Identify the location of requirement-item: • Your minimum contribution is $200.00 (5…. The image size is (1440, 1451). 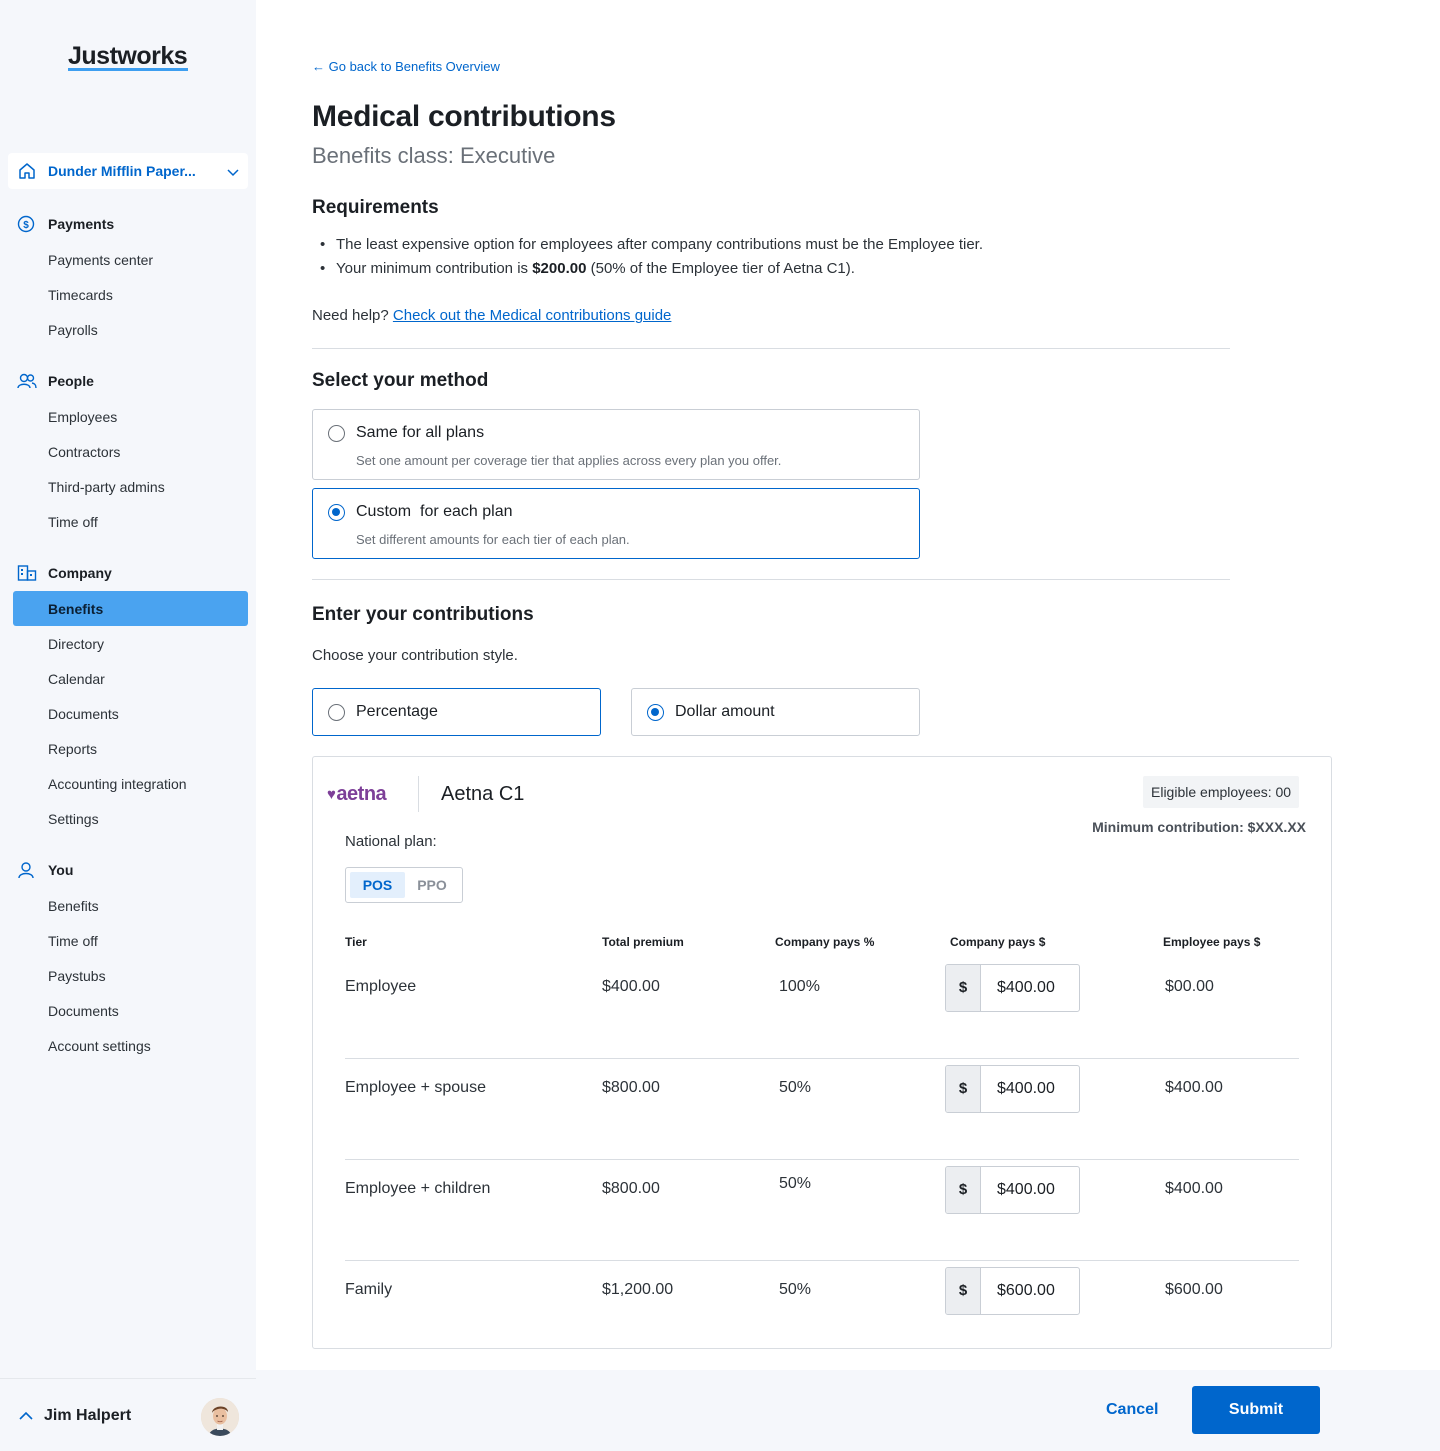
(587, 268).